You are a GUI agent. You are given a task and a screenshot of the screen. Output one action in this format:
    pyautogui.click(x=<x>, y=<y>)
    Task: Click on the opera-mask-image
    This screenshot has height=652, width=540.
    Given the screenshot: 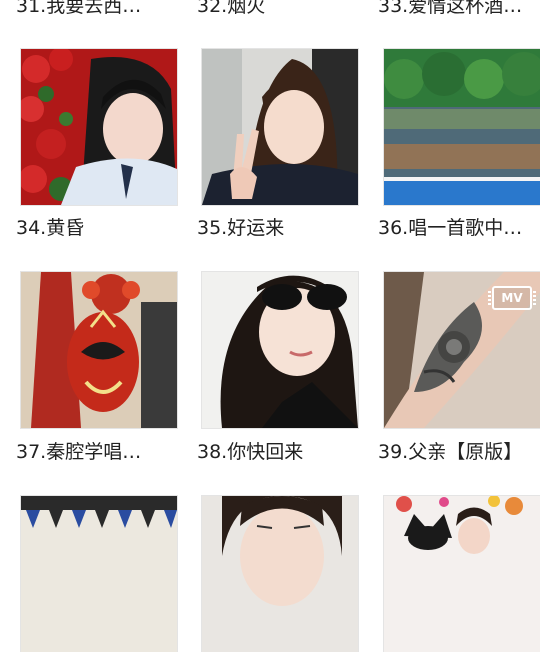 What is the action you would take?
    pyautogui.click(x=99, y=350)
    